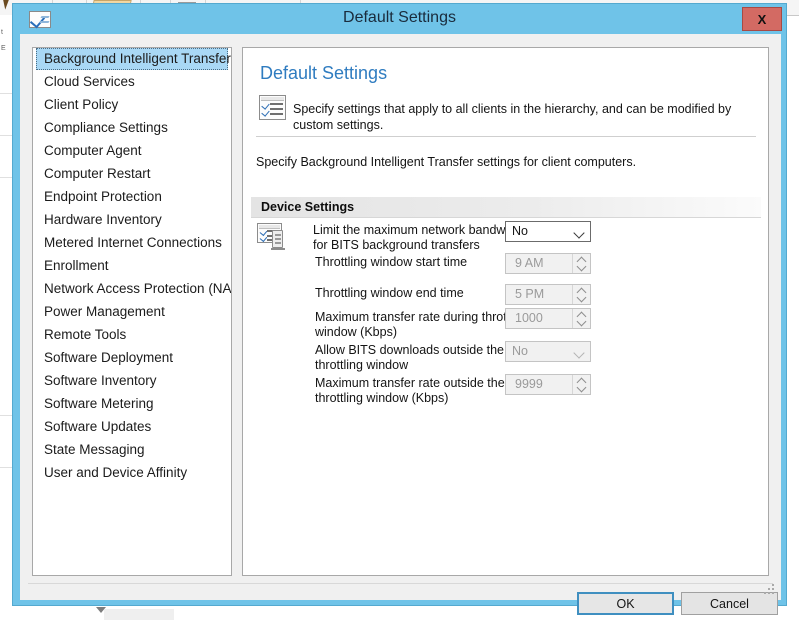  What do you see at coordinates (506, 207) in the screenshot?
I see `device-settings-section-header: Device Settings` at bounding box center [506, 207].